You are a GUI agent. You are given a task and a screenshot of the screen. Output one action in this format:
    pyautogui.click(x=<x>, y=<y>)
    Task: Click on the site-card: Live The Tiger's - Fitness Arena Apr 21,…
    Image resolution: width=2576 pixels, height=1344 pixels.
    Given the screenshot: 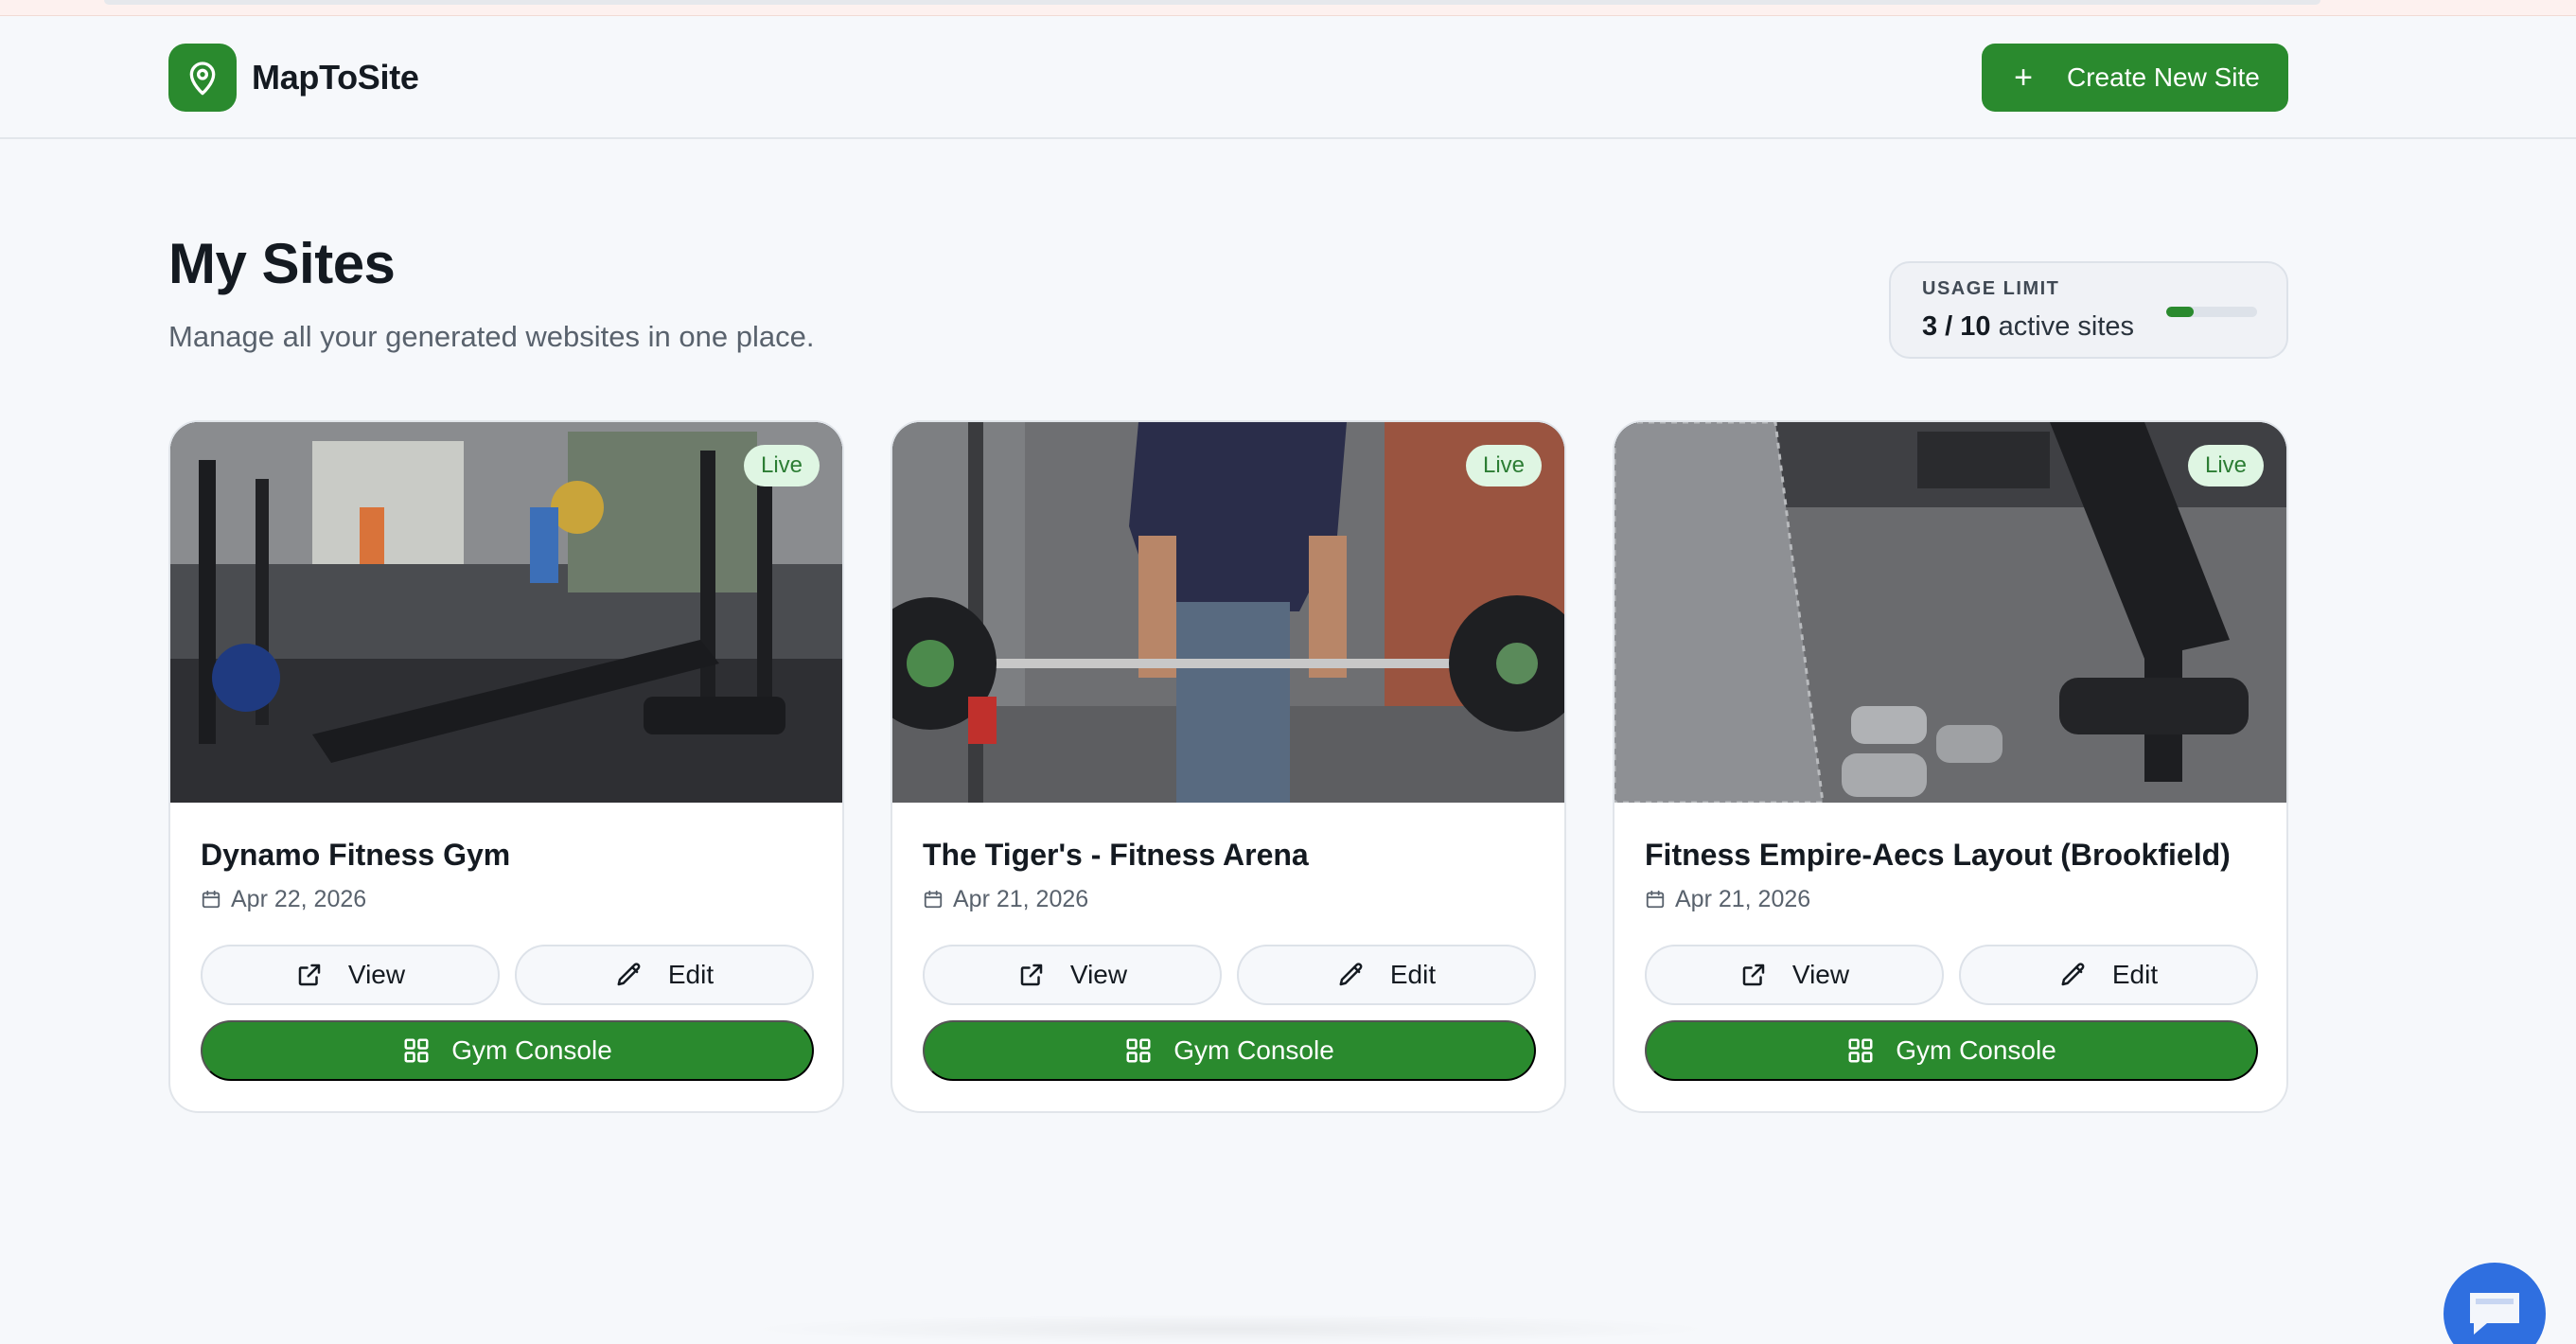 What is the action you would take?
    pyautogui.click(x=1228, y=766)
    